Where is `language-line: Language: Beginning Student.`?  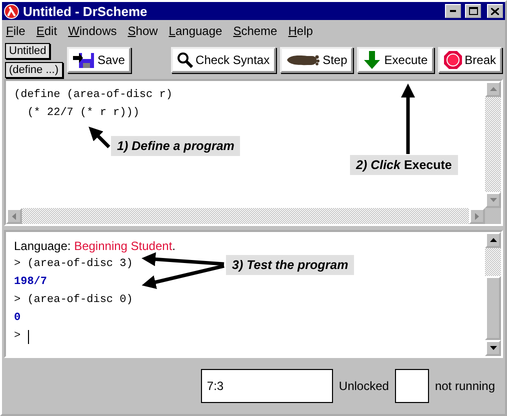
language-line: Language: Beginning Student. is located at coordinates (95, 246).